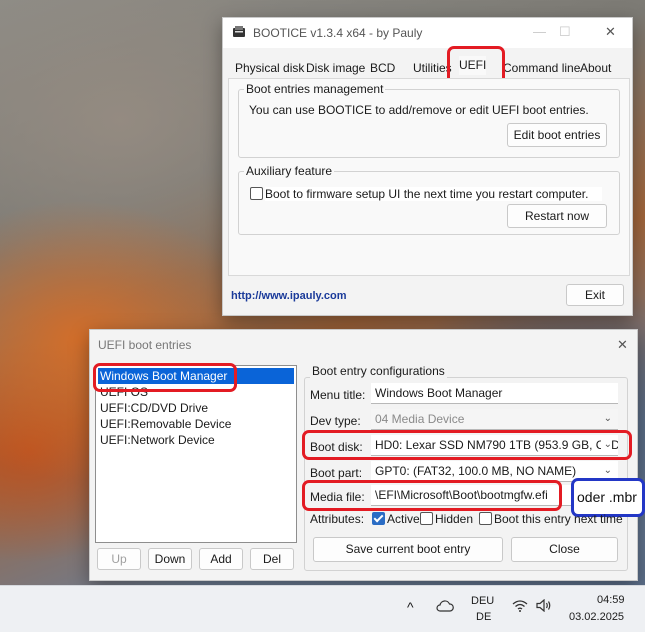 This screenshot has height=632, width=645. What do you see at coordinates (239, 32) in the screenshot?
I see `bootice-app-icon` at bounding box center [239, 32].